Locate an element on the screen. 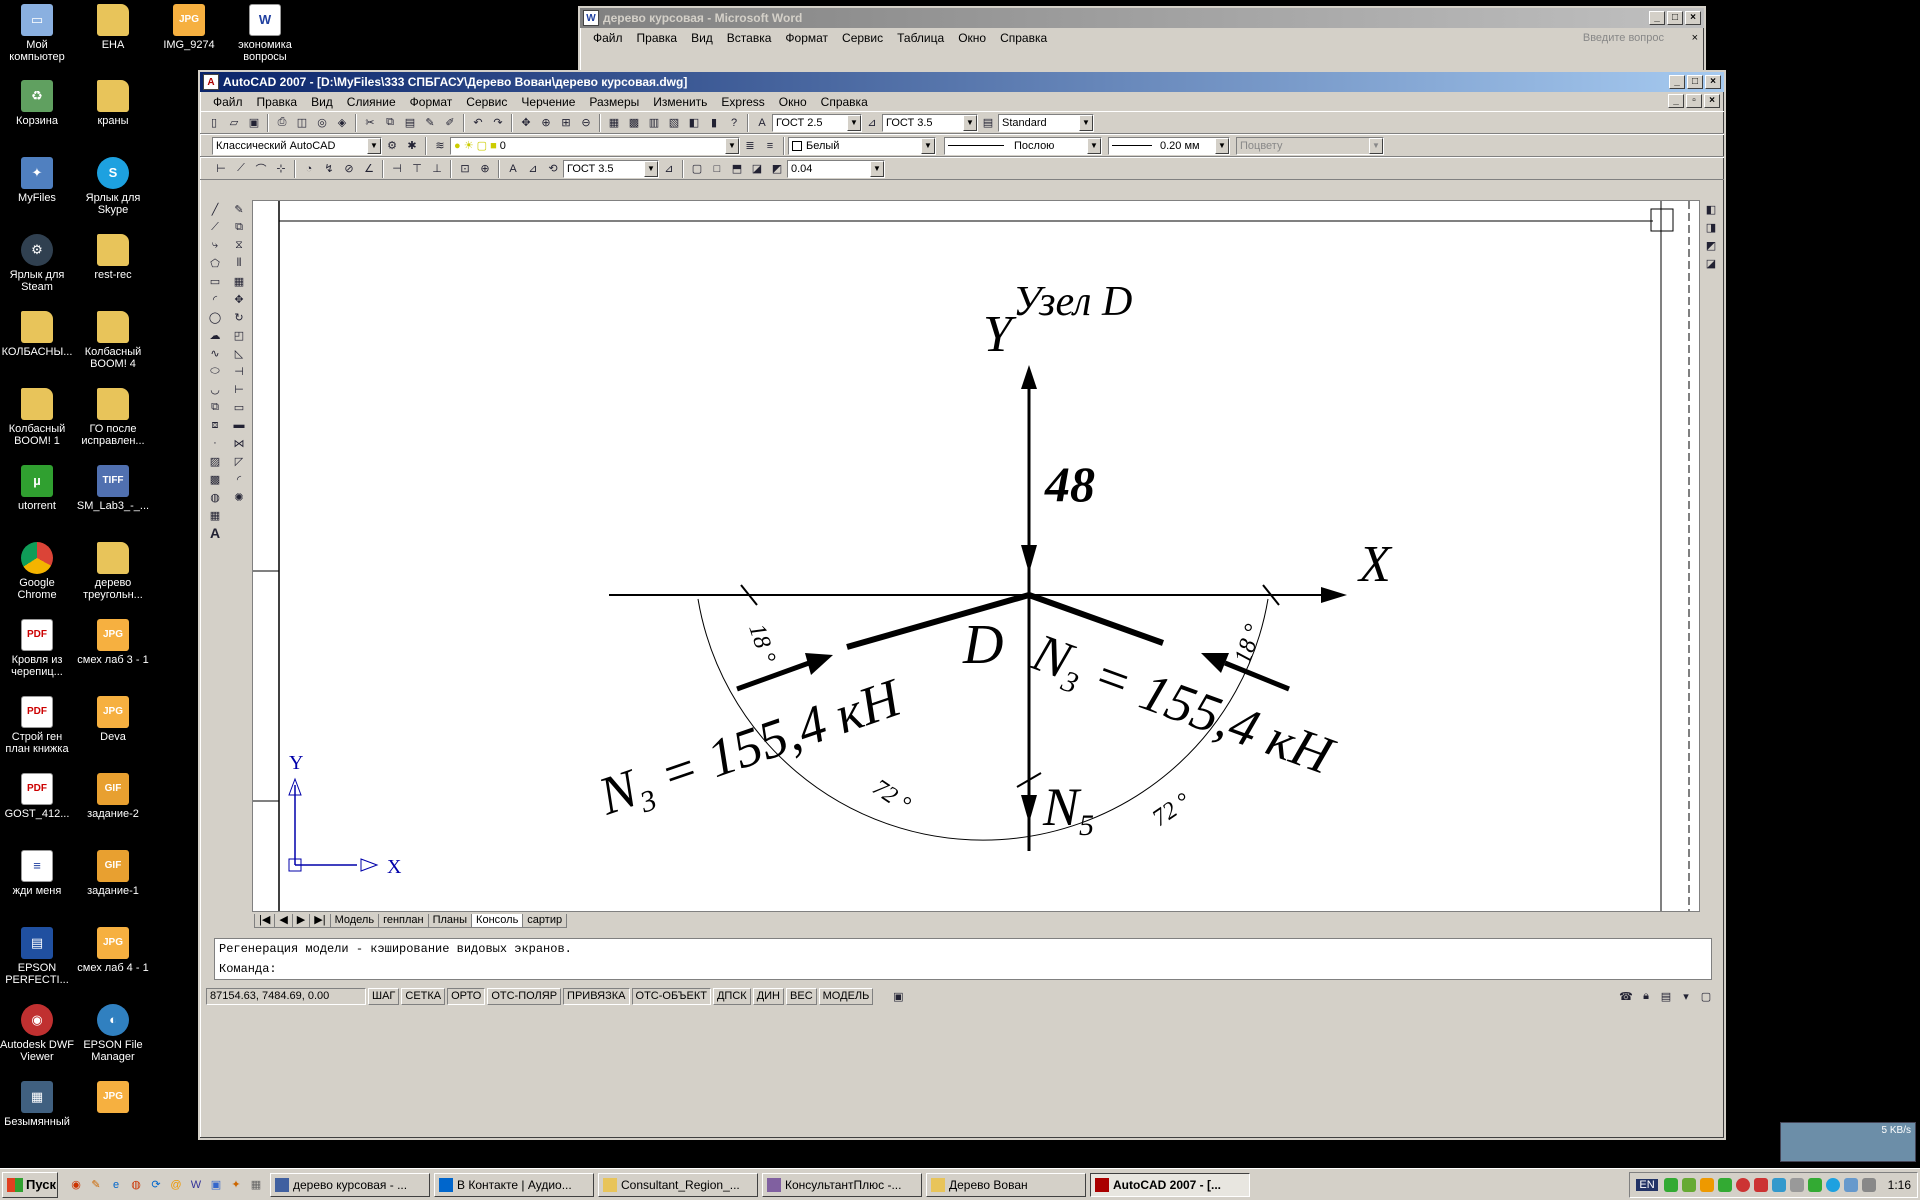  dim-edit-icon: A is located at coordinates (513, 169).